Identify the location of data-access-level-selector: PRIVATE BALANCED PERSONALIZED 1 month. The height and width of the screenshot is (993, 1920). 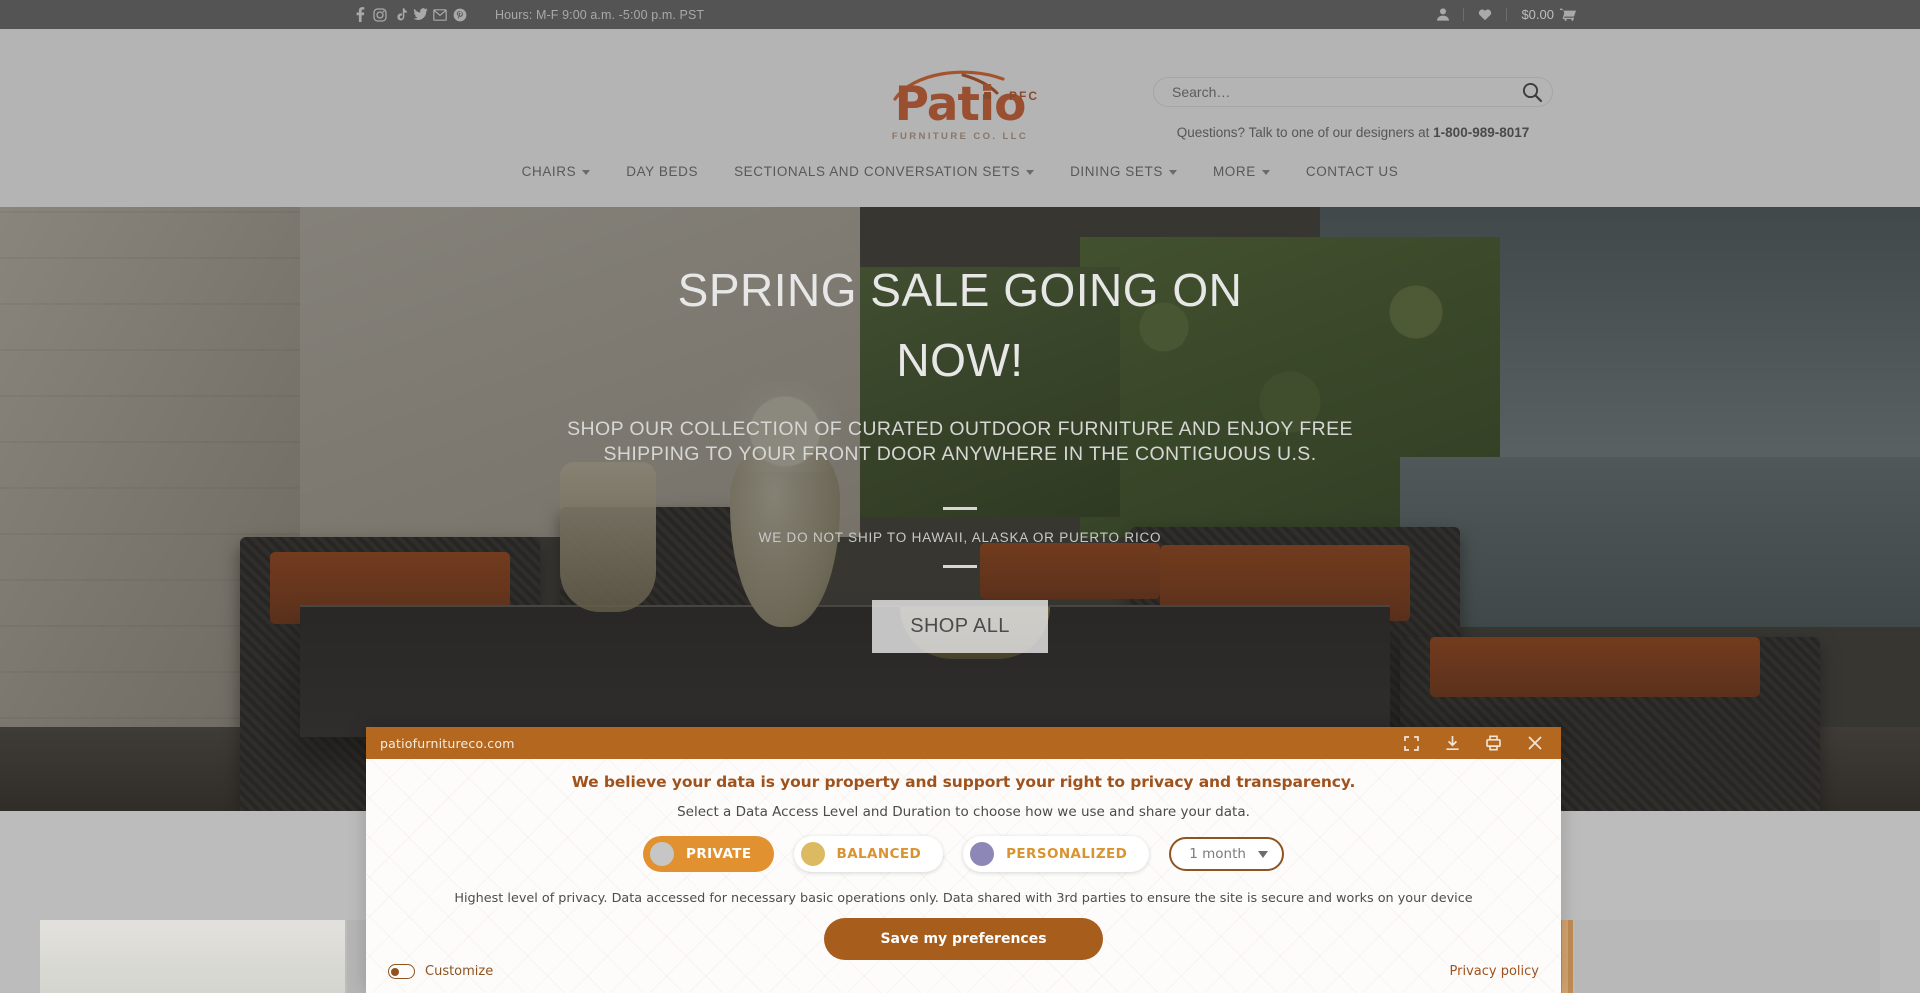
(963, 854).